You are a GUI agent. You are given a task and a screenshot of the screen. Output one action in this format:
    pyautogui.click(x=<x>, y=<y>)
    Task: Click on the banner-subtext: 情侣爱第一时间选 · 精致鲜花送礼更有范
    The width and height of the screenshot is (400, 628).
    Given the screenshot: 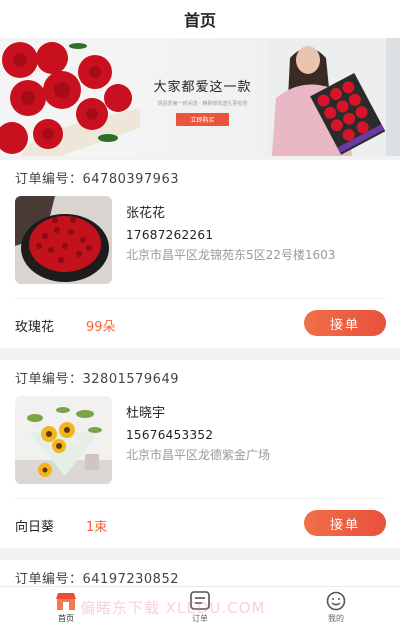 What is the action you would take?
    pyautogui.click(x=202, y=104)
    